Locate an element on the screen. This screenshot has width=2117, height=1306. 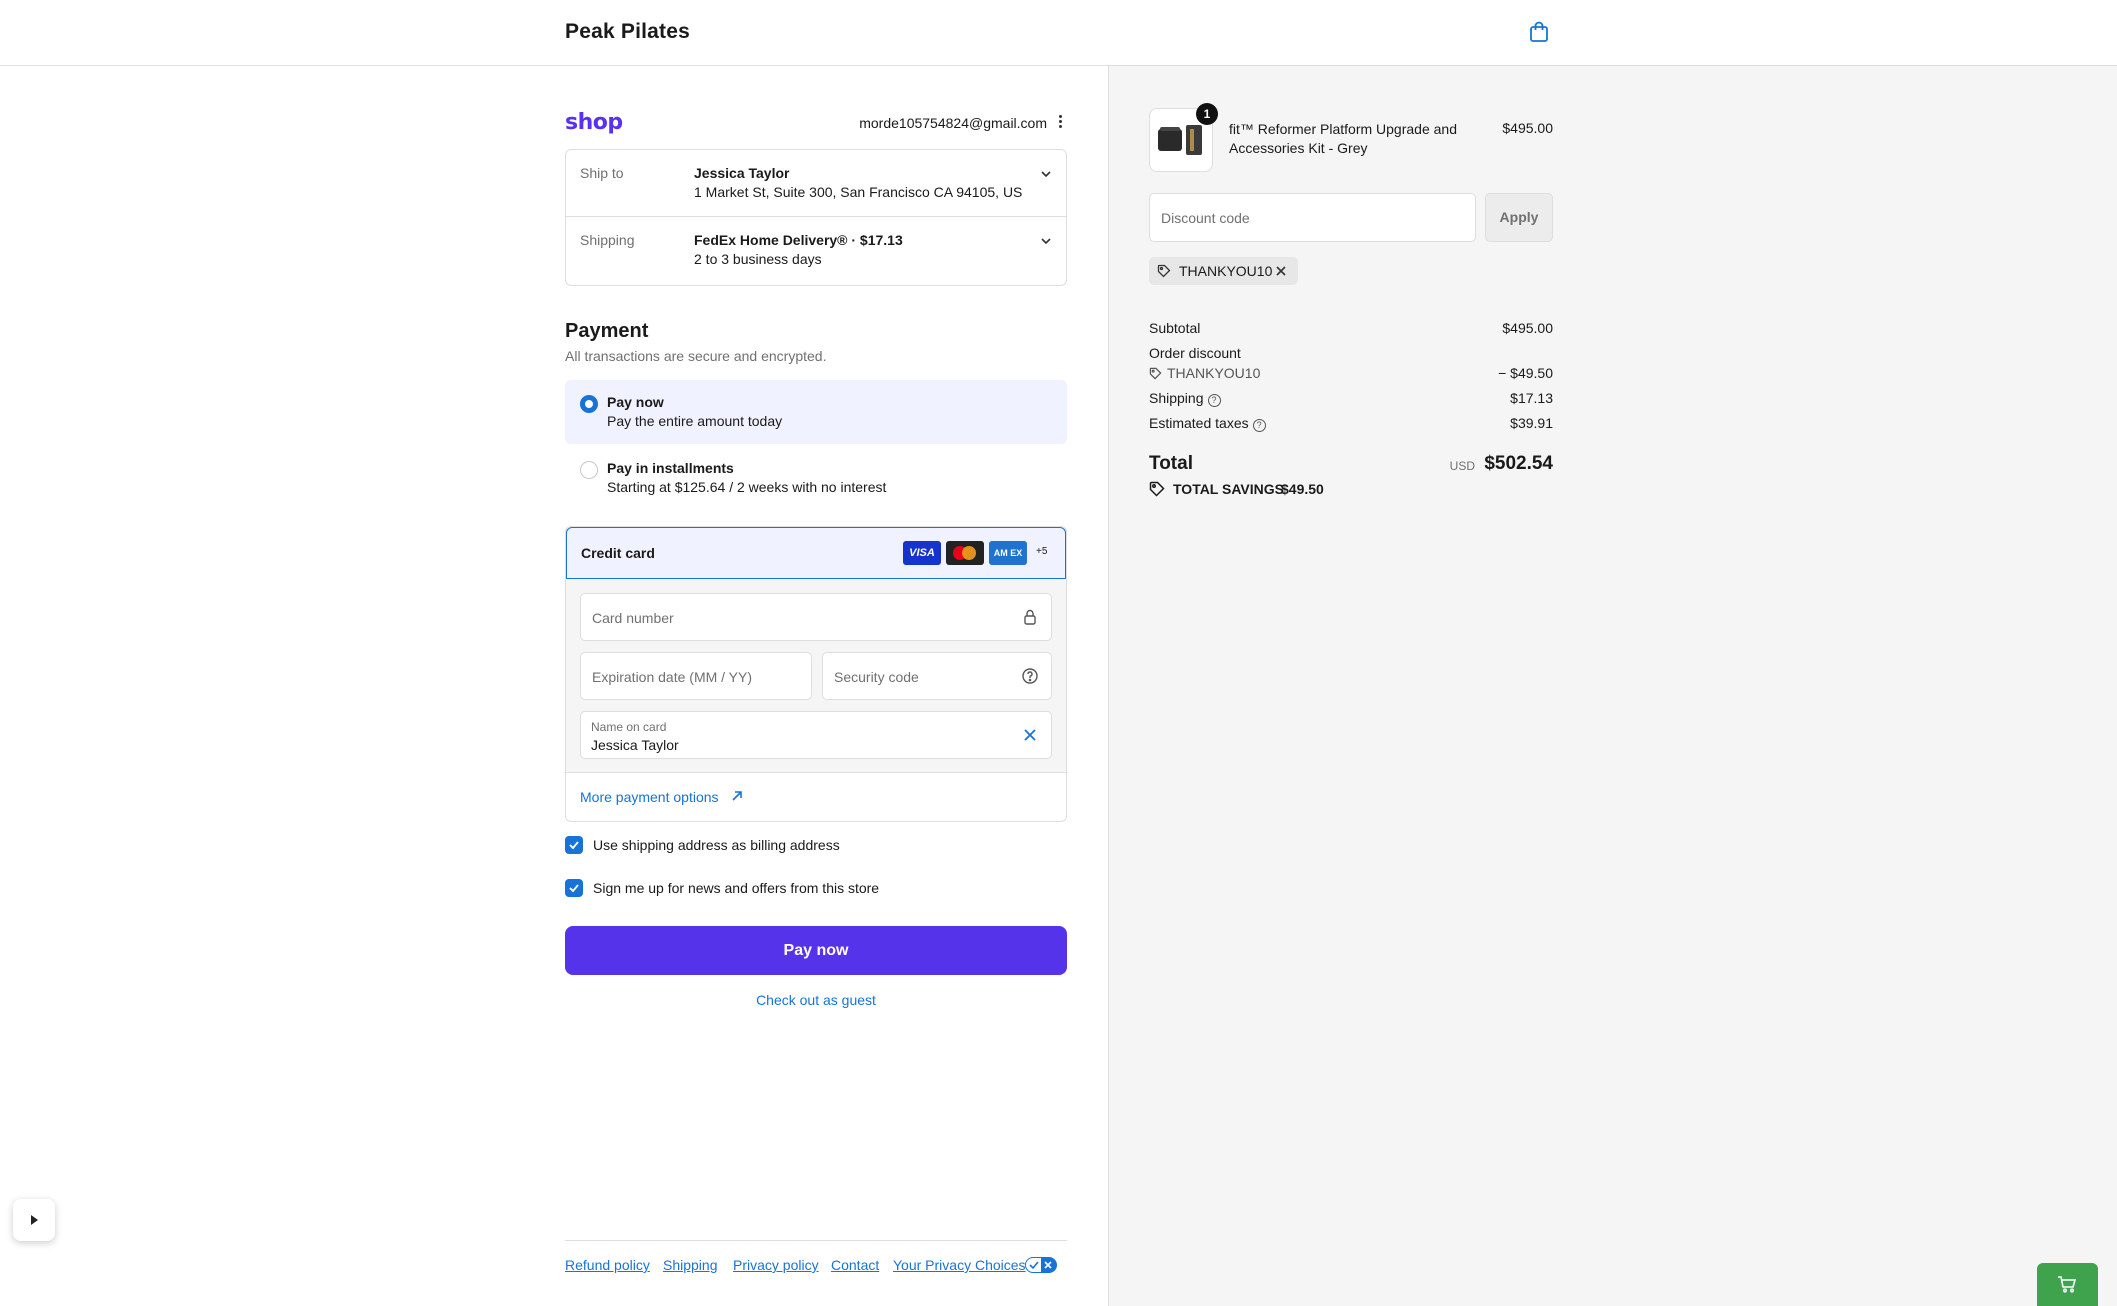
applied-discount-code: THANKYOU10 is located at coordinates (1226, 271).